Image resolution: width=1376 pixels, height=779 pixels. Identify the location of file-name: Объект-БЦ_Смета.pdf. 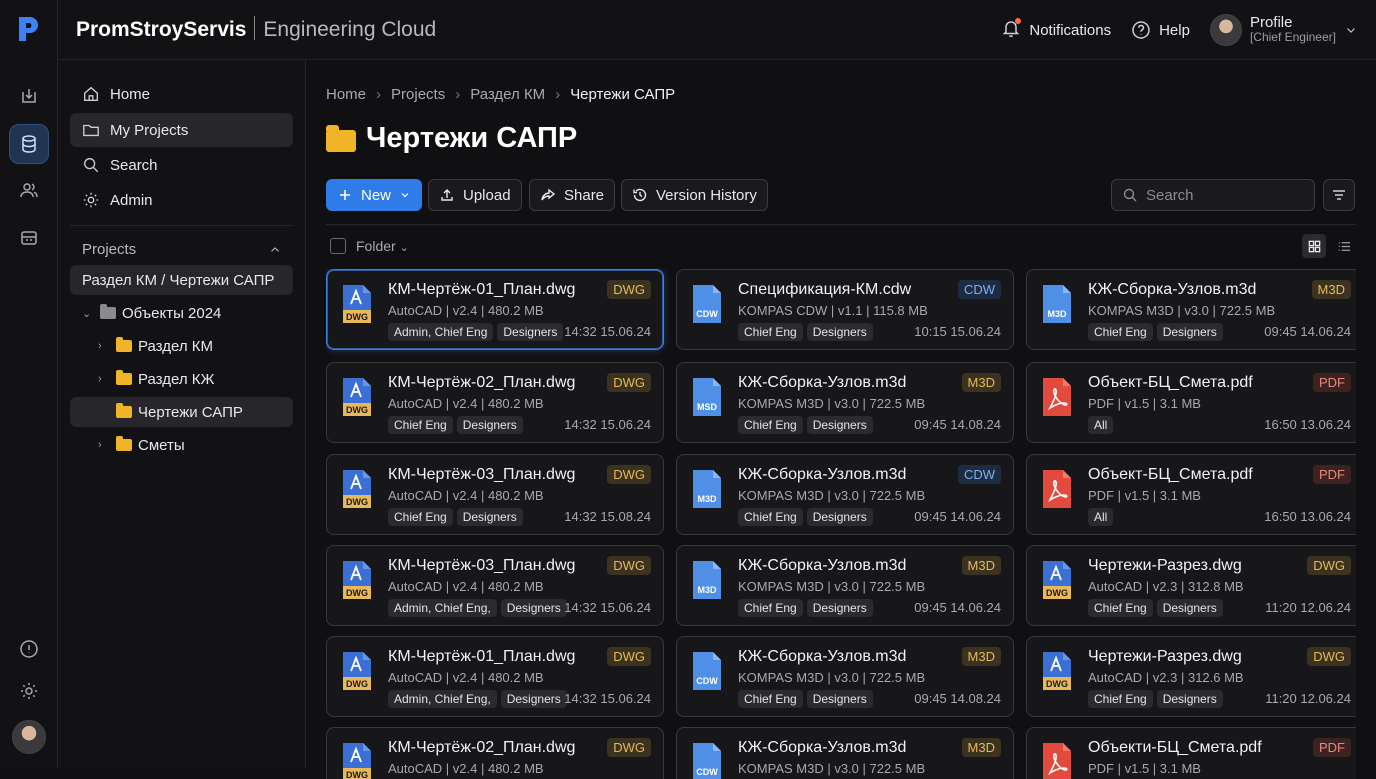
(1170, 382).